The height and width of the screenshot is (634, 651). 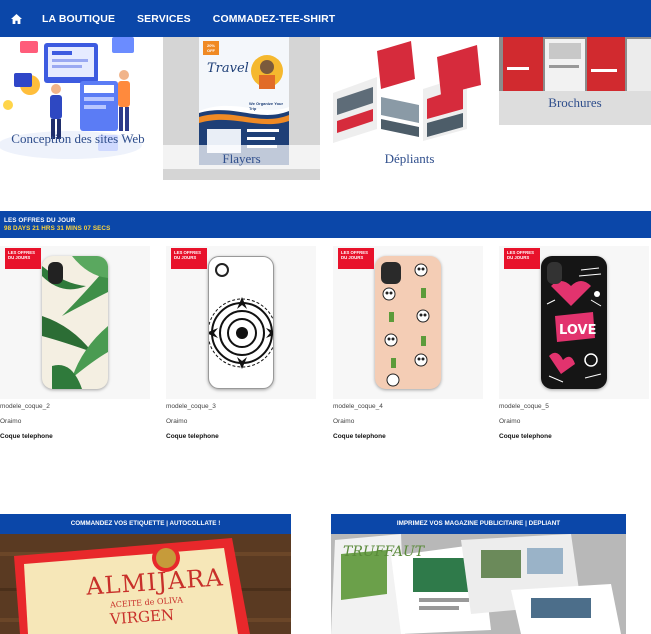 What do you see at coordinates (384, 552) in the screenshot?
I see `magazine-title: TRUFFAUT` at bounding box center [384, 552].